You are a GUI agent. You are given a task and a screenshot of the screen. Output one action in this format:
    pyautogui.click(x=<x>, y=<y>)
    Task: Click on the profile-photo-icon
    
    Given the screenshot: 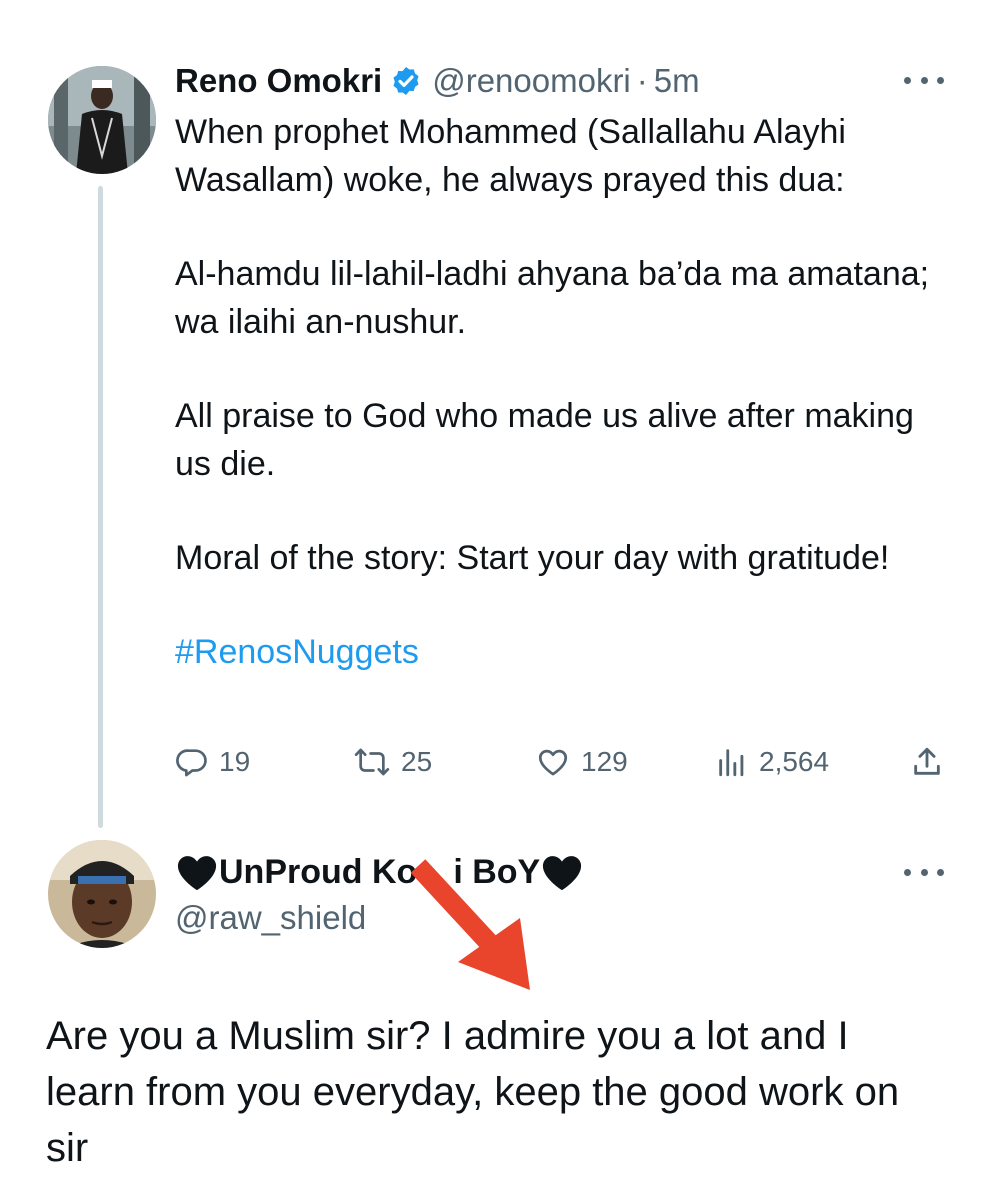 What is the action you would take?
    pyautogui.click(x=102, y=120)
    